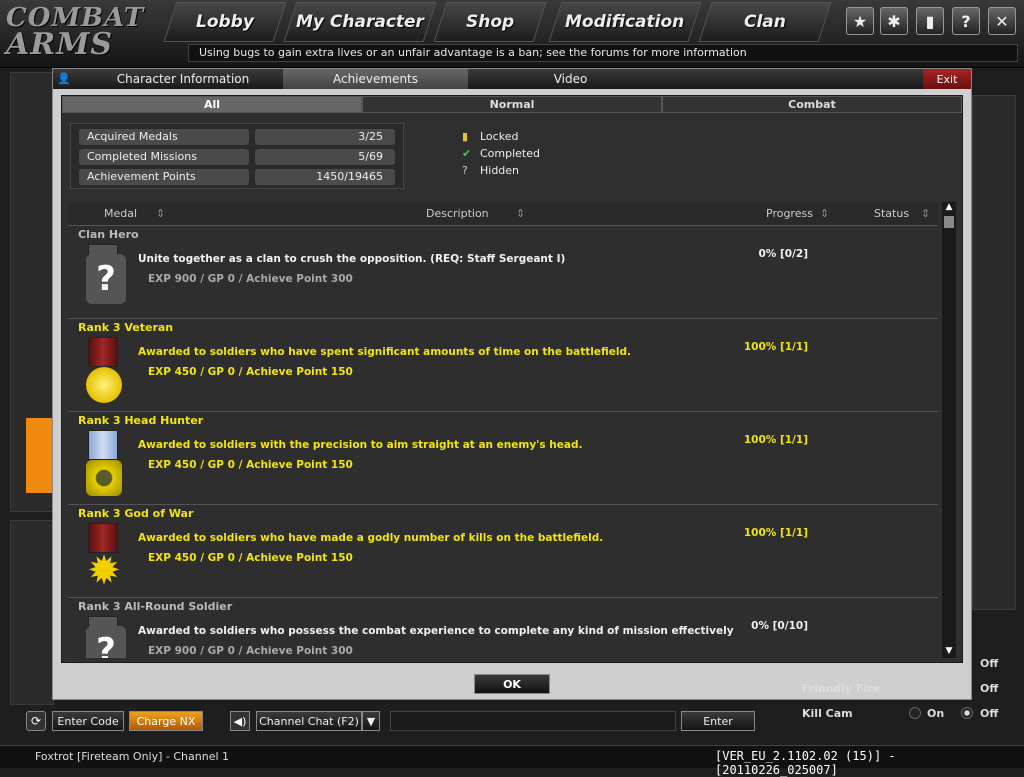  I want to click on row-title: Clan Hero, so click(108, 234).